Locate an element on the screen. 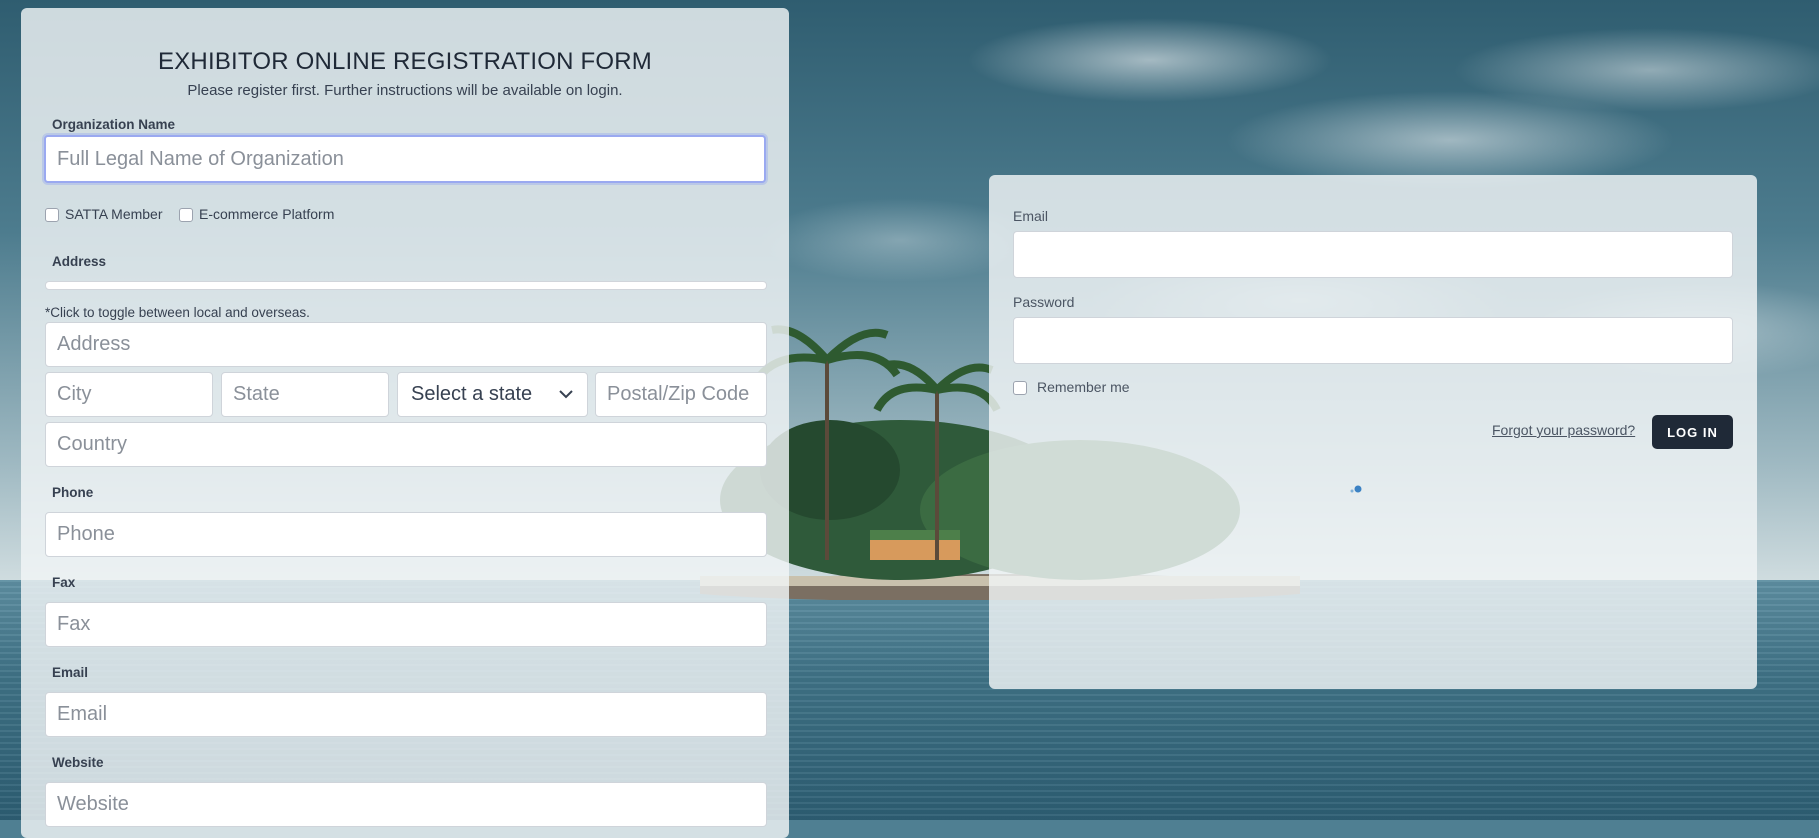 The image size is (1819, 838). fax-label: Fax is located at coordinates (64, 582).